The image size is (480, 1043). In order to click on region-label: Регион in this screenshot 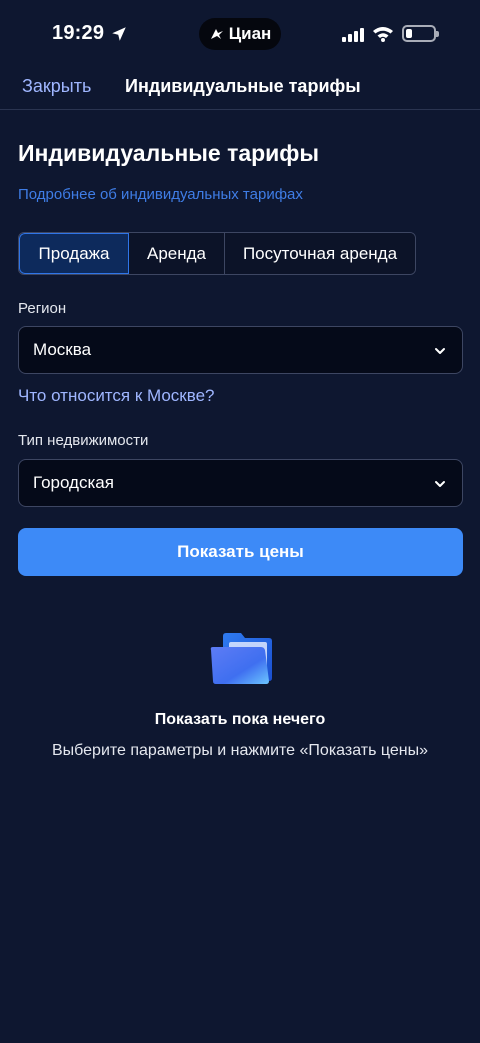, I will do `click(42, 308)`.